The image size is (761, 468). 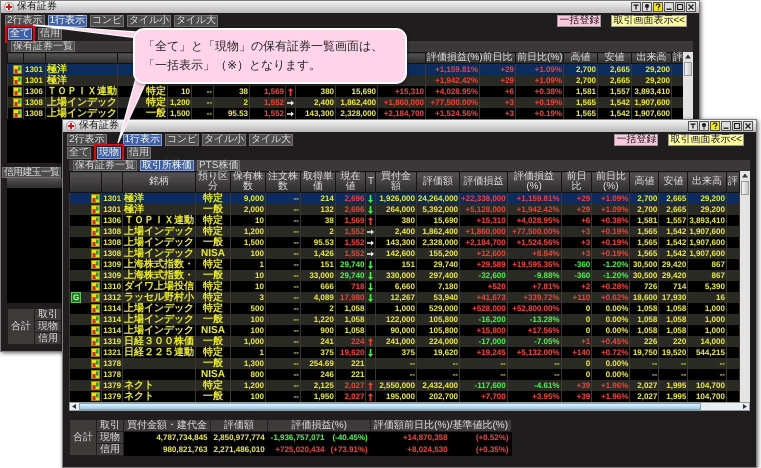 What do you see at coordinates (109, 153) in the screenshot?
I see `filter-button: 現物` at bounding box center [109, 153].